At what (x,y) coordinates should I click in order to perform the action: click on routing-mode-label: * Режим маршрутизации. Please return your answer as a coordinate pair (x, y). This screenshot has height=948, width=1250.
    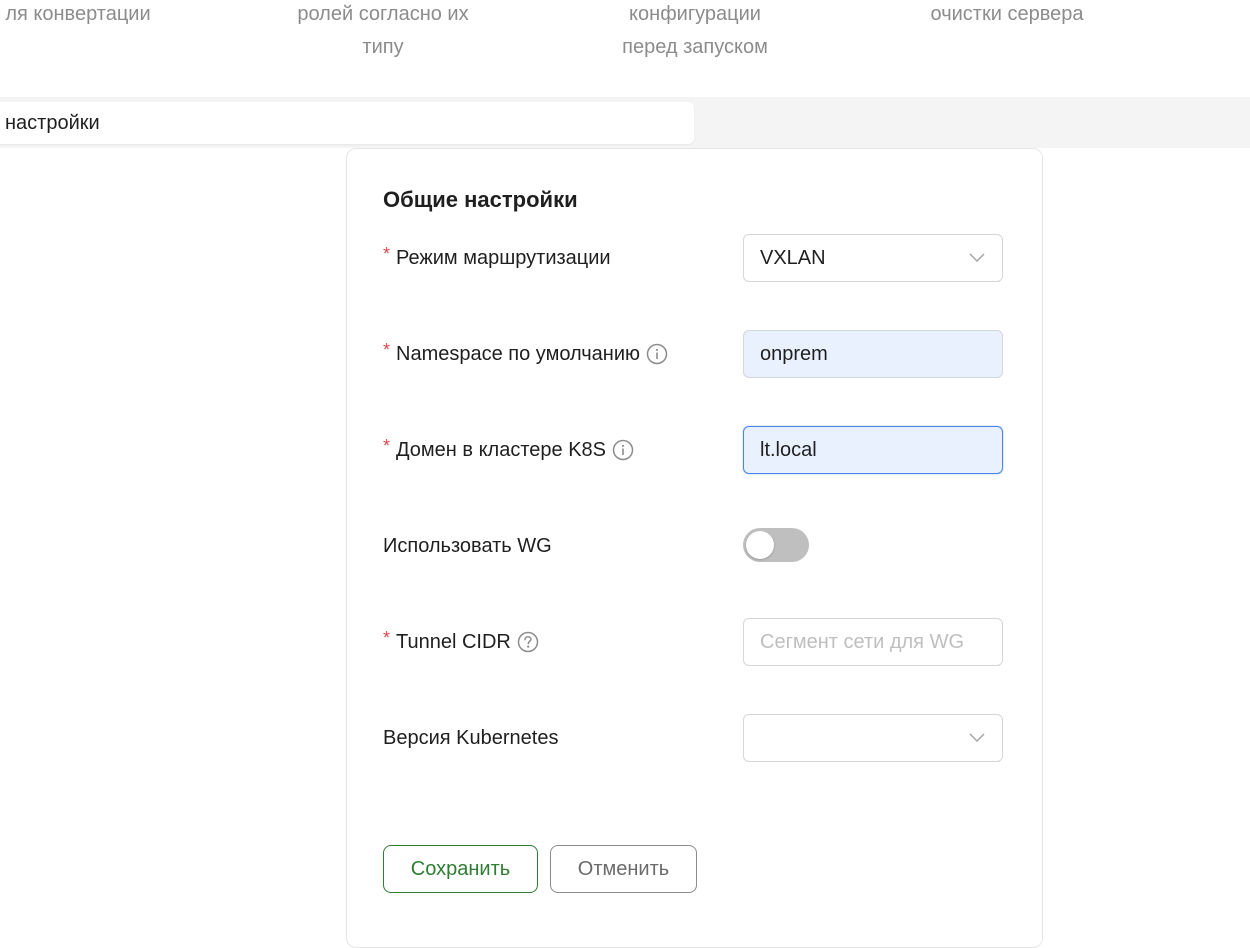
    Looking at the image, I should click on (497, 258).